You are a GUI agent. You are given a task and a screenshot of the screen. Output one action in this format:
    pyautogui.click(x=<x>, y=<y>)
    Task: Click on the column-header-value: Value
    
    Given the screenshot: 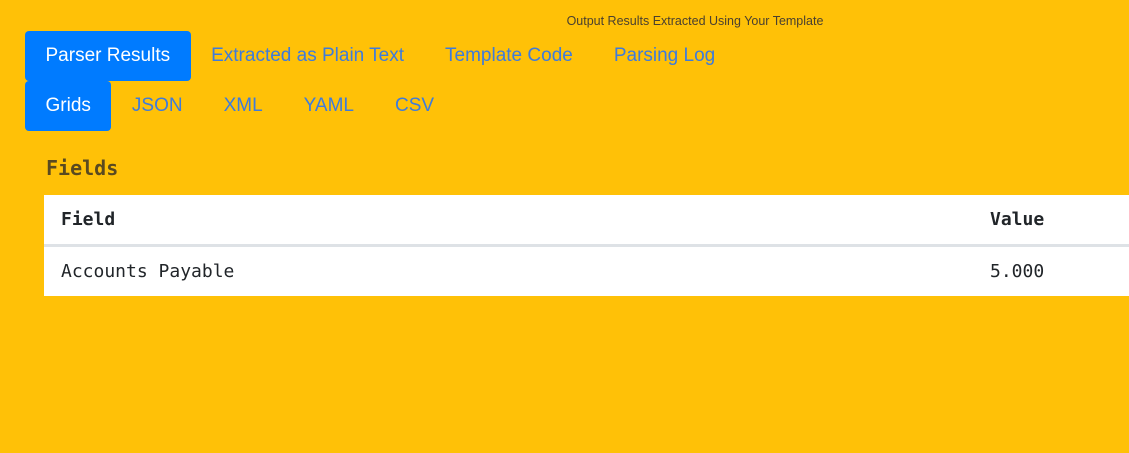 What is the action you would take?
    pyautogui.click(x=1017, y=219)
    